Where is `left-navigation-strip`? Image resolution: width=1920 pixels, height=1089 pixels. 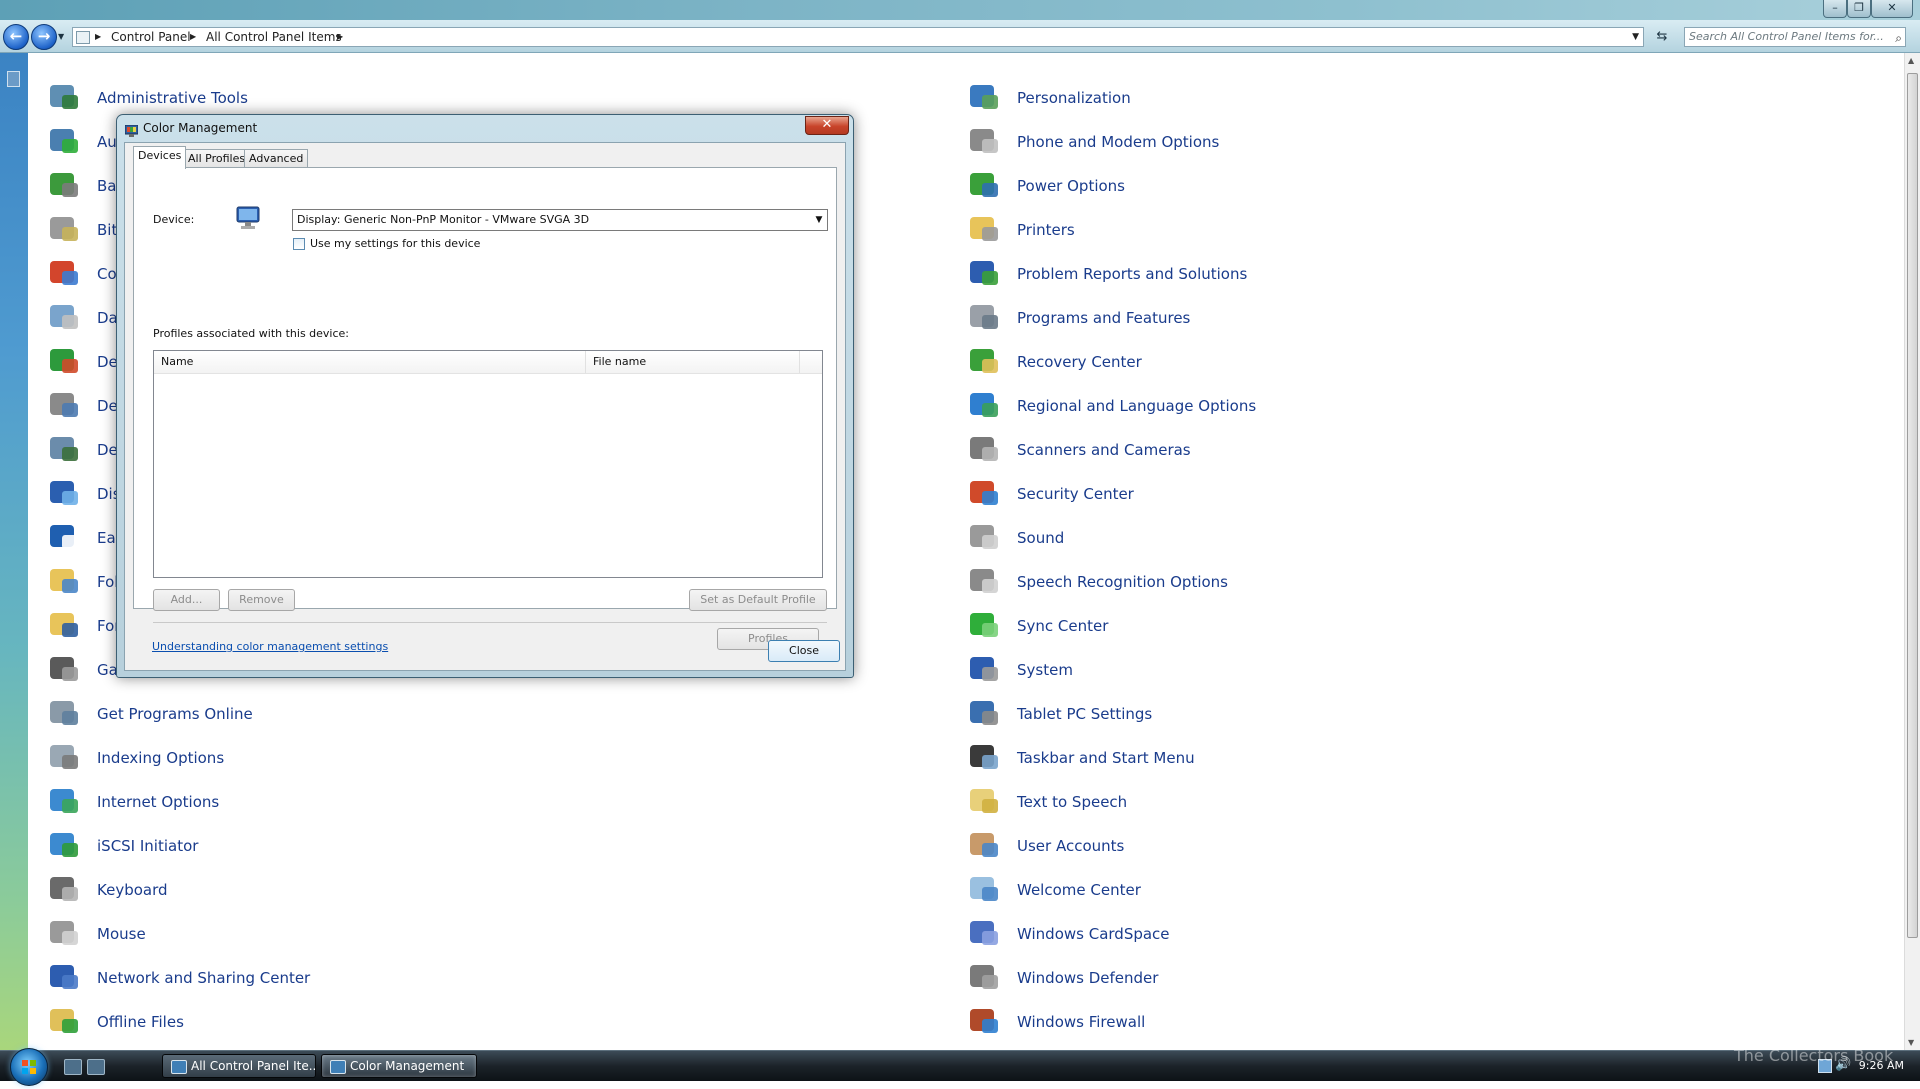
left-navigation-strip is located at coordinates (14, 551).